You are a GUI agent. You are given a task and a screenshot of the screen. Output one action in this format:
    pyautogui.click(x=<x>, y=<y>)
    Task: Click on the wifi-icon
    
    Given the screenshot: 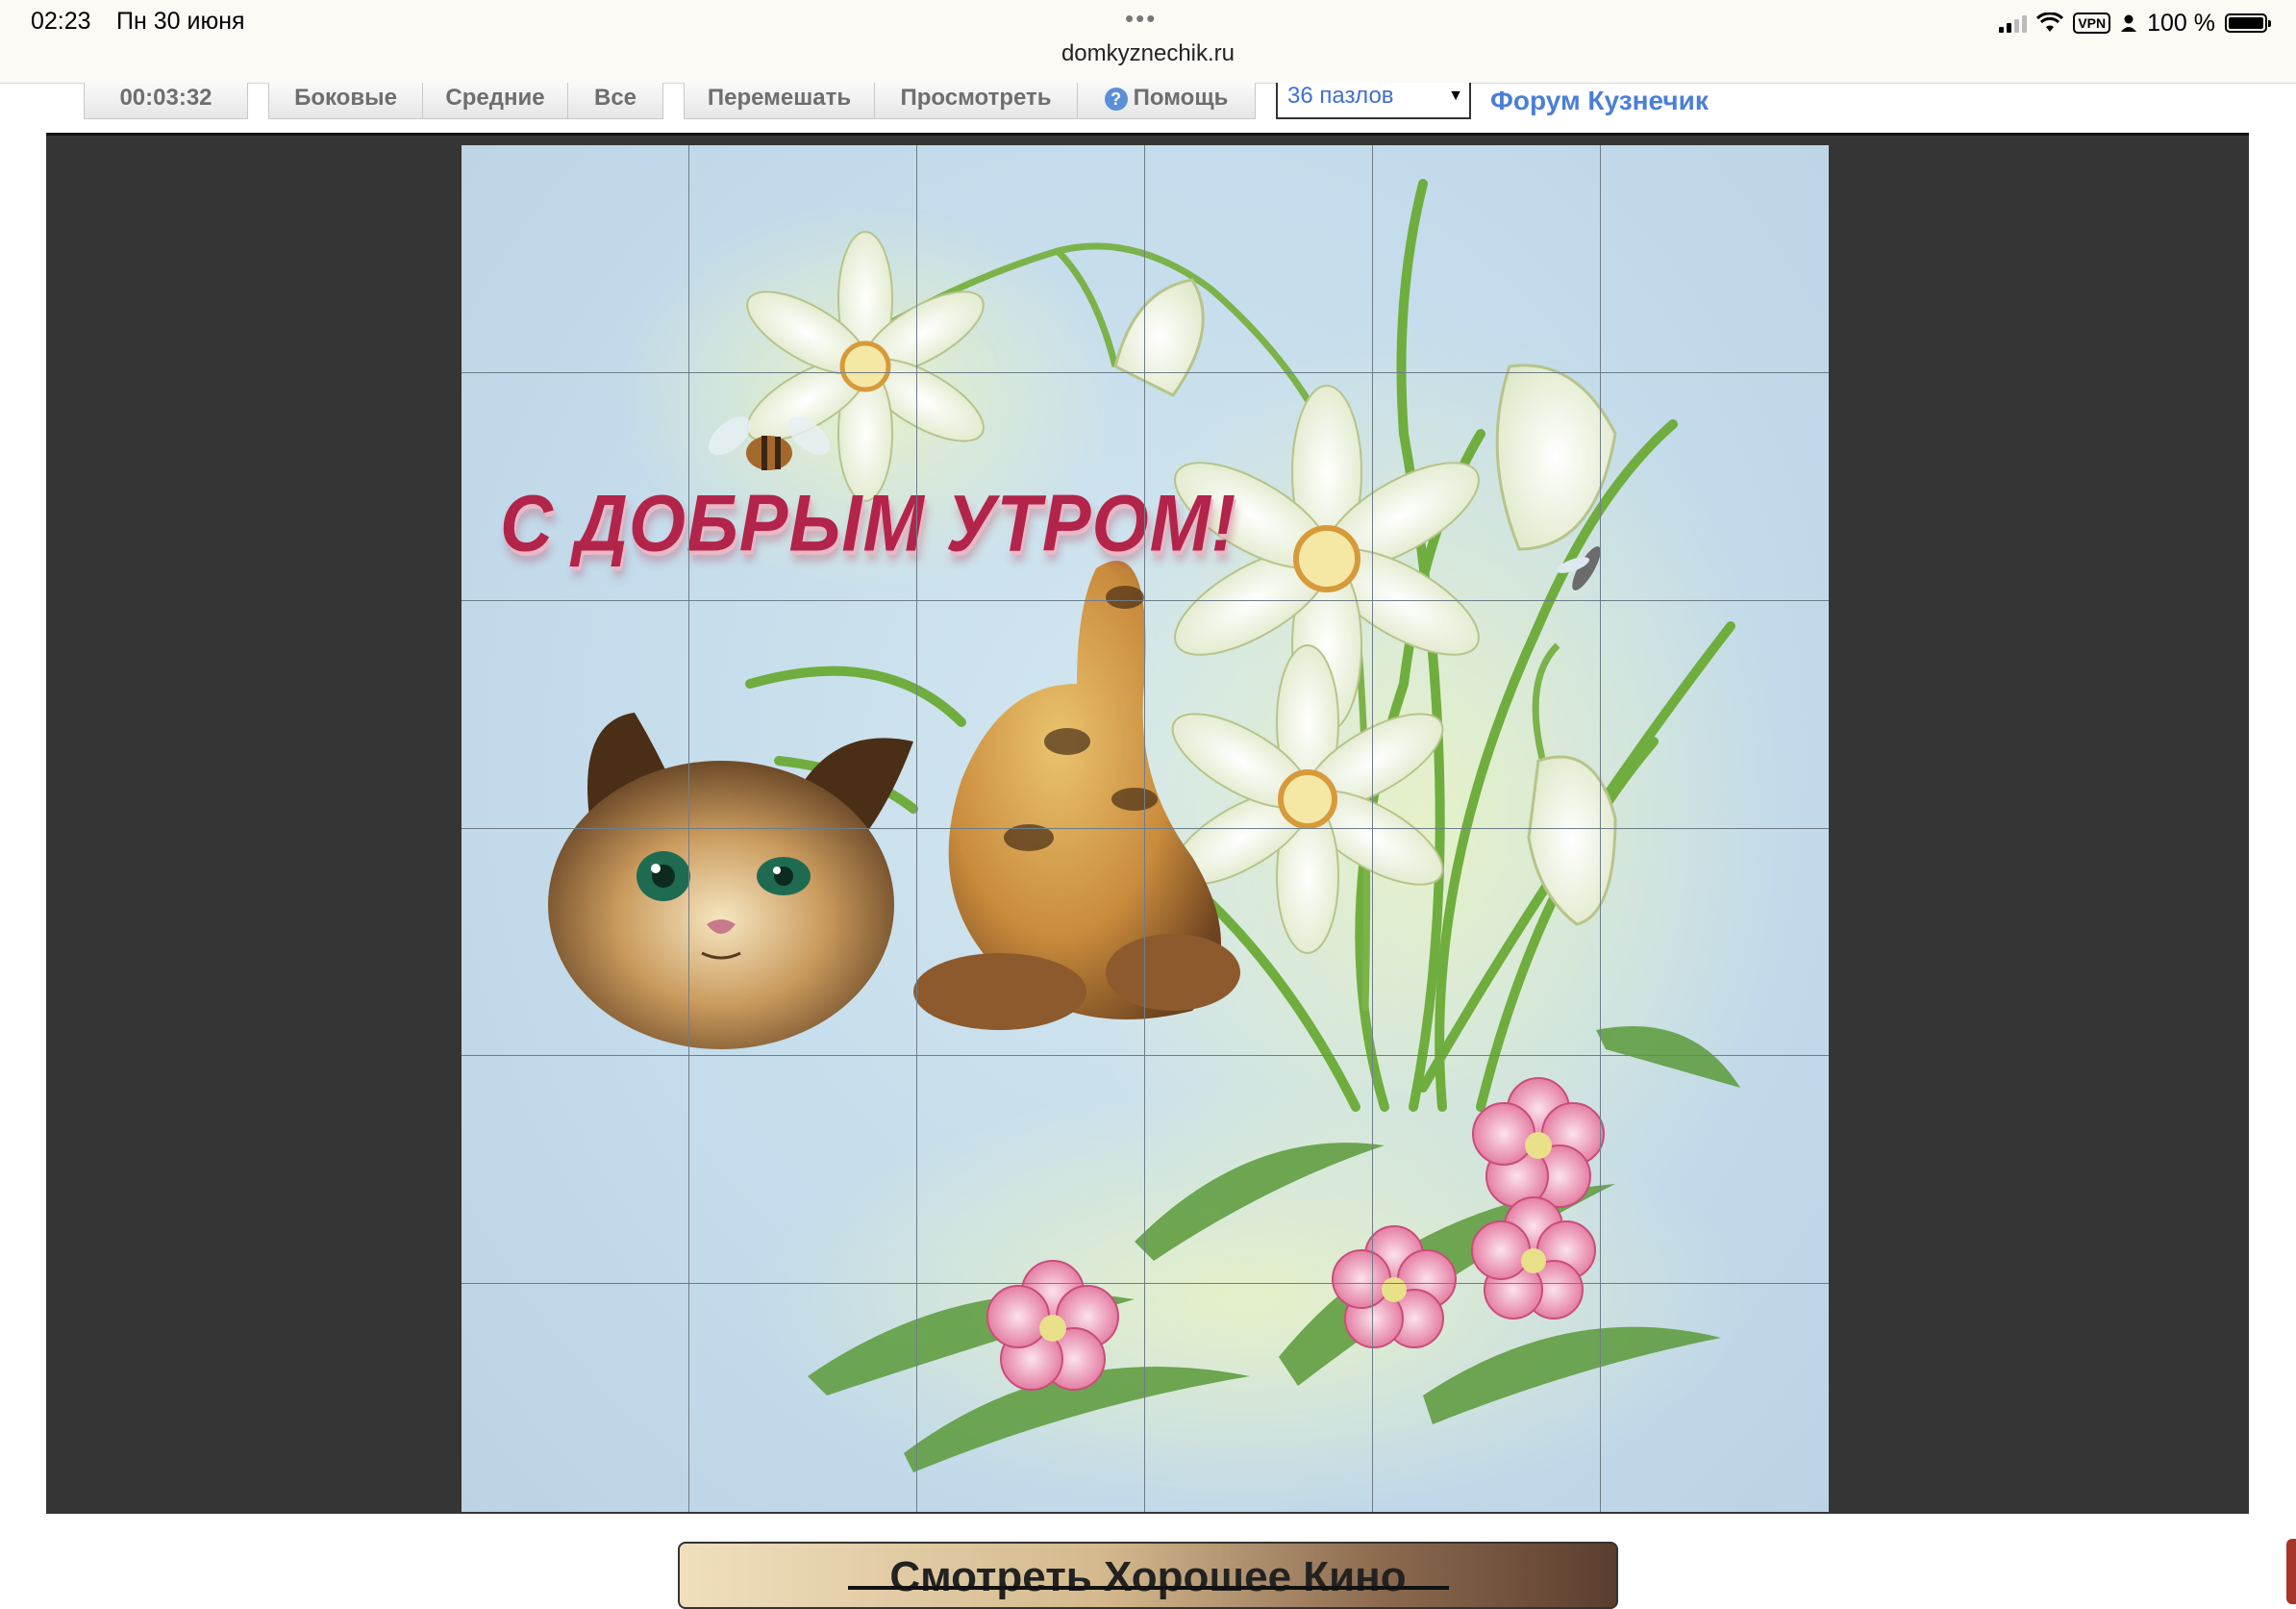 What is the action you would take?
    pyautogui.click(x=2050, y=22)
    